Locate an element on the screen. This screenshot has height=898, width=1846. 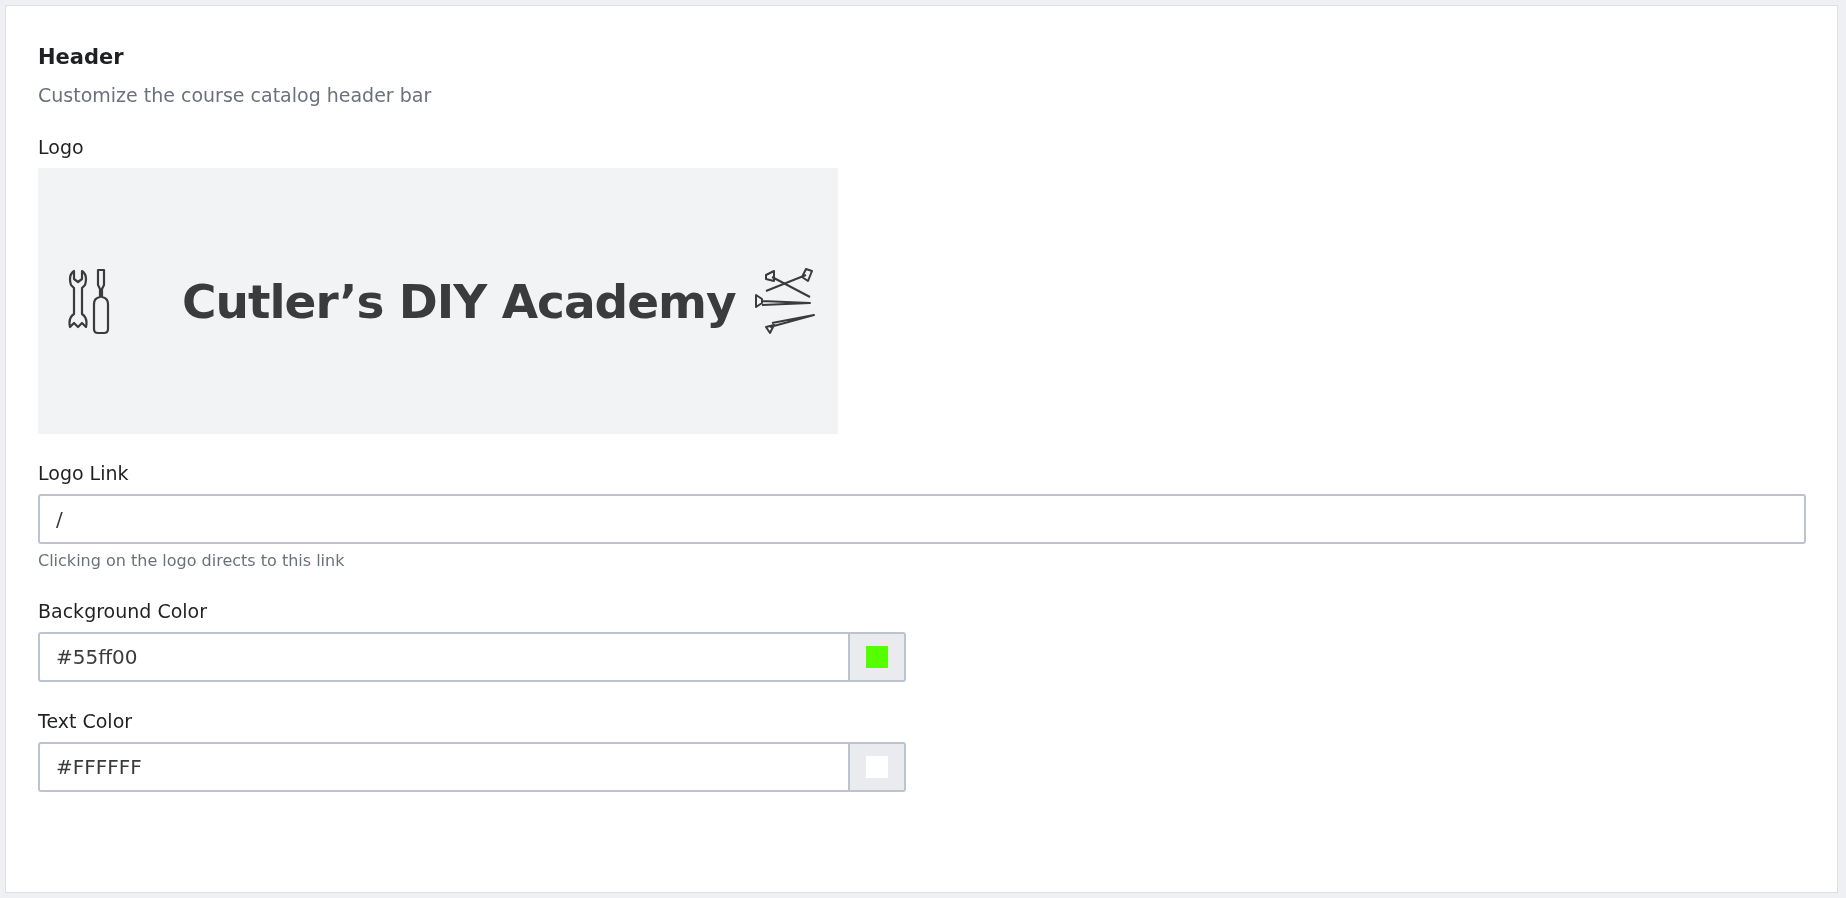
field-label: Logo is located at coordinates (61, 147).